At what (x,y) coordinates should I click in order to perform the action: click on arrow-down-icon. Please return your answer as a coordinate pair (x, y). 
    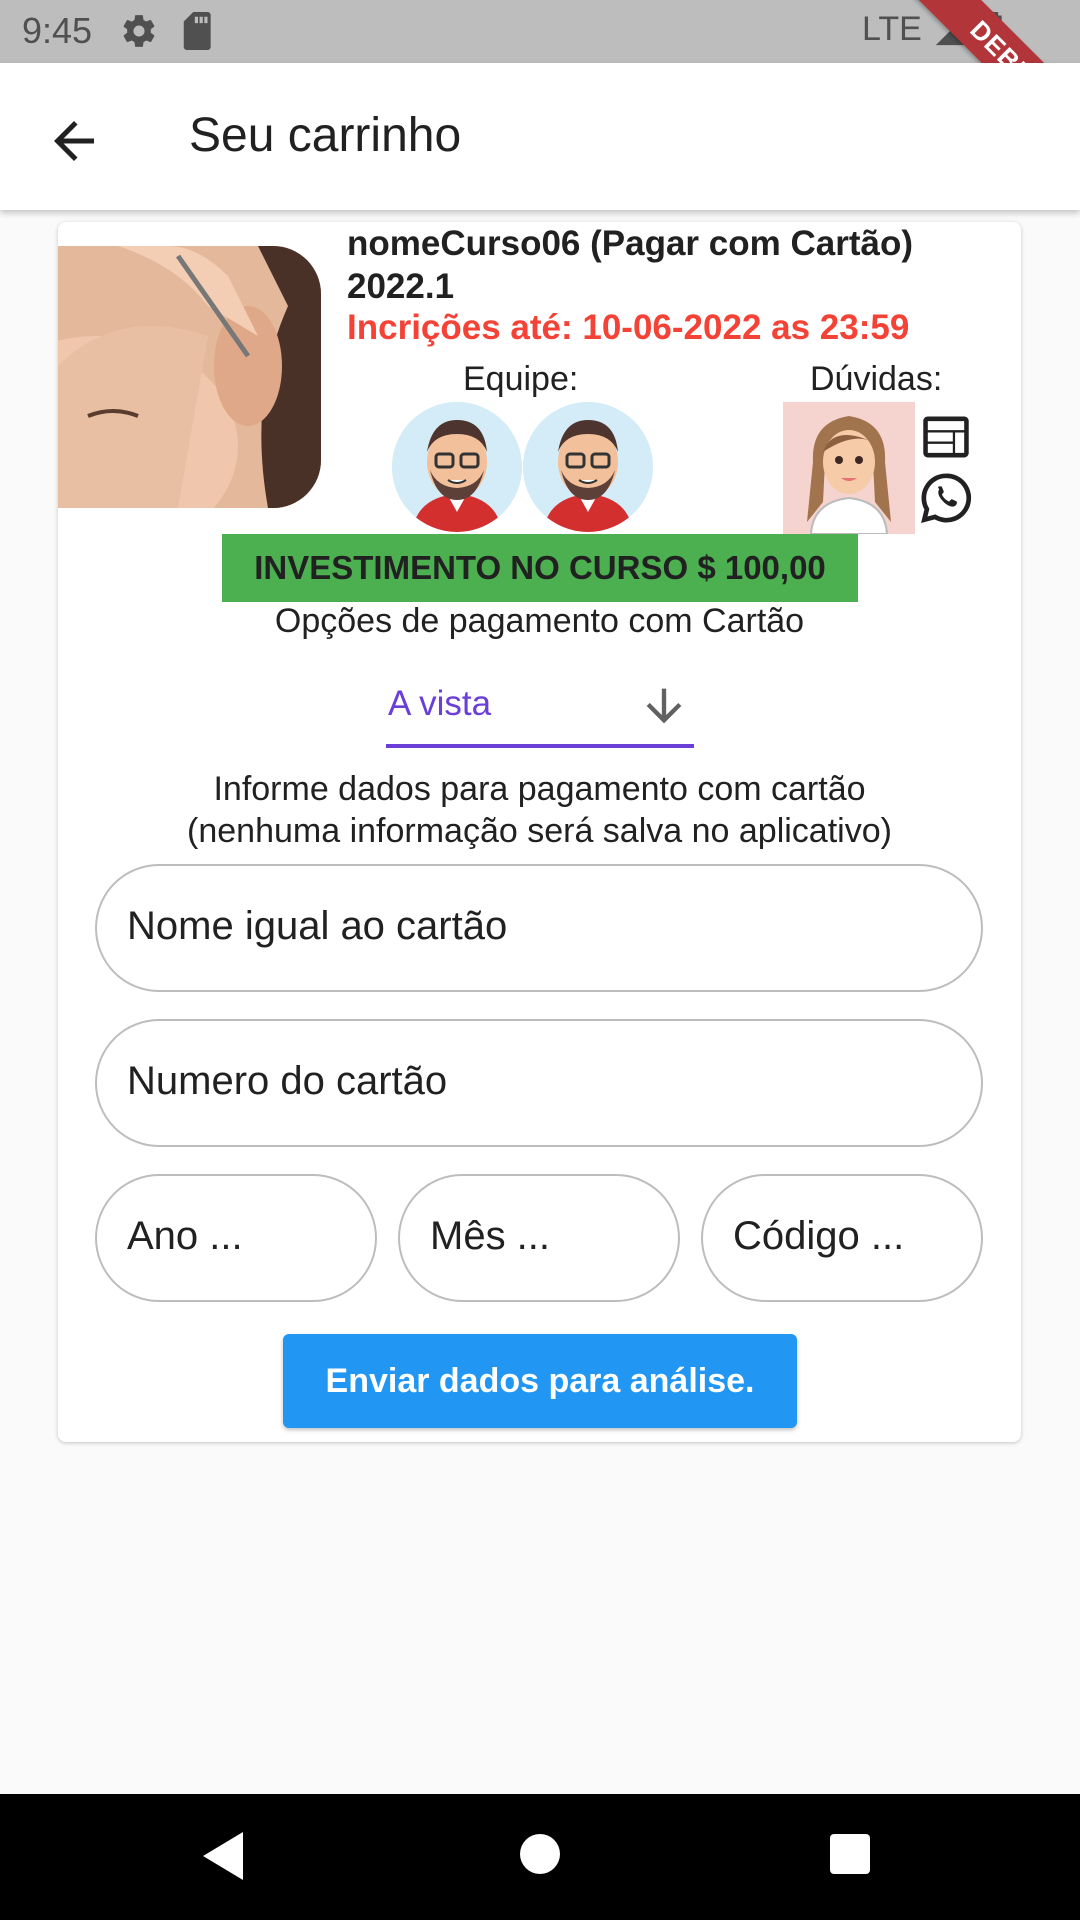
    Looking at the image, I should click on (664, 708).